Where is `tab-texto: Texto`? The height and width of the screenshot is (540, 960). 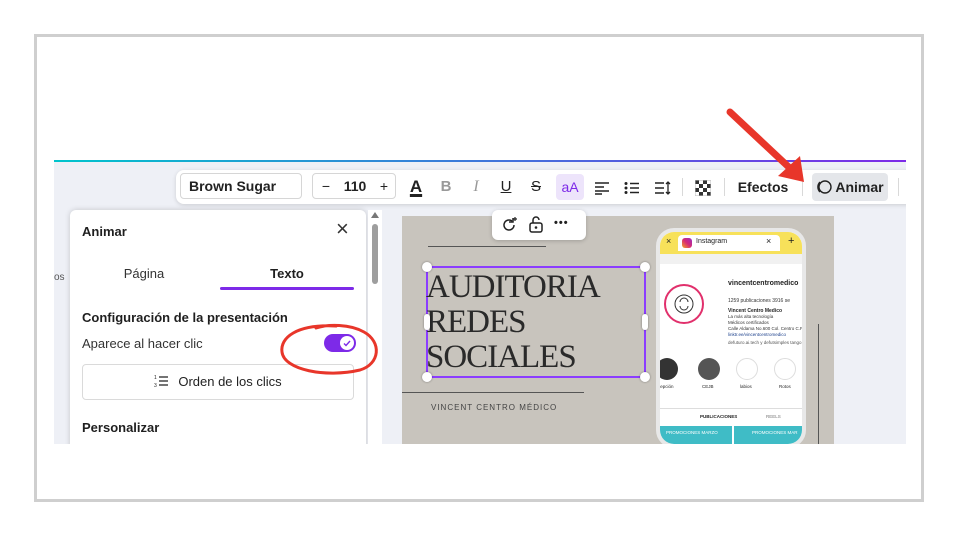
tab-texto: Texto is located at coordinates (287, 273).